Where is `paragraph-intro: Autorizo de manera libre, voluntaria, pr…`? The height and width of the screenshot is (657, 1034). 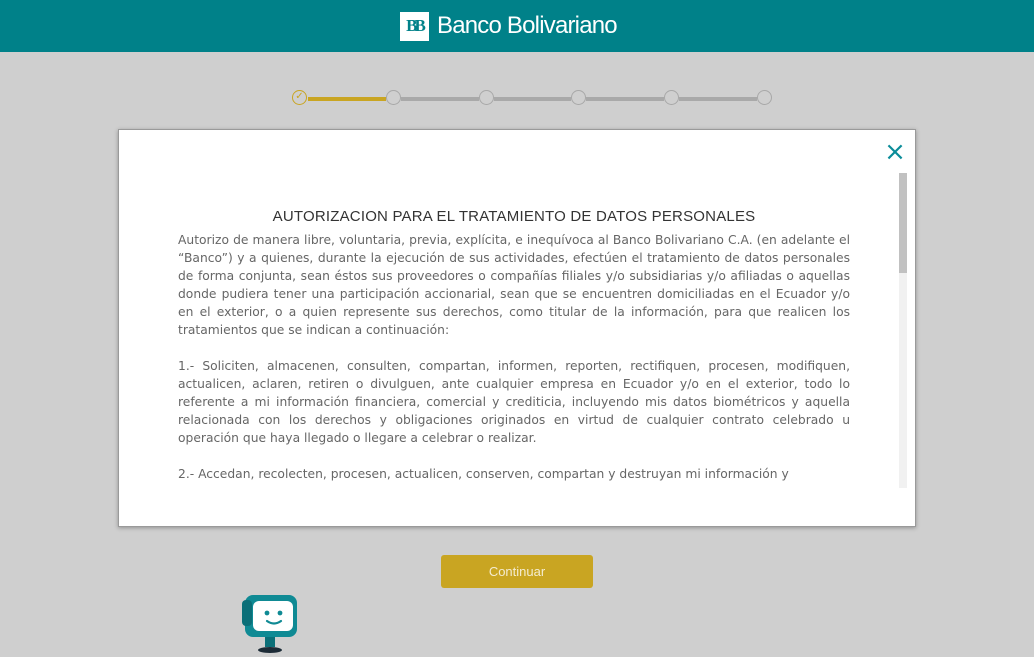
paragraph-intro: Autorizo de manera libre, voluntaria, pr… is located at coordinates (514, 285).